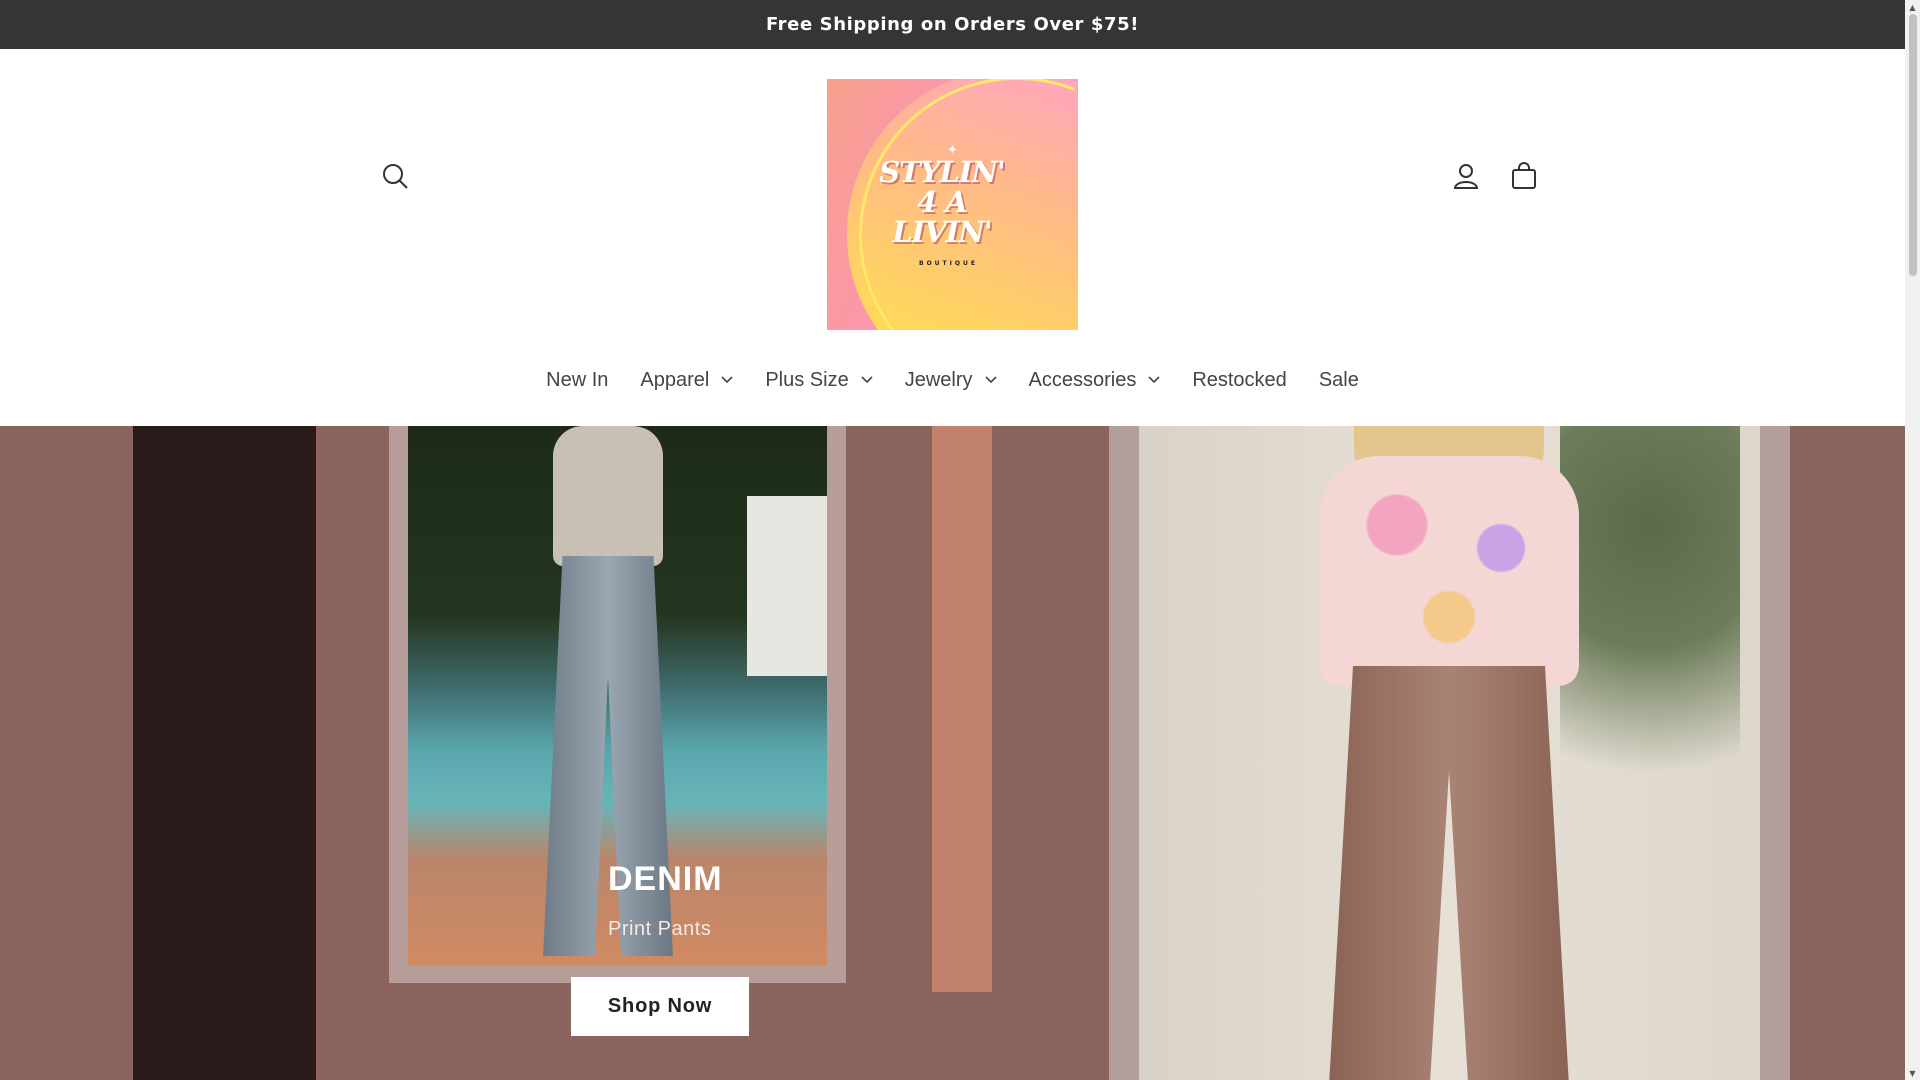 Image resolution: width=1920 pixels, height=1080 pixels. What do you see at coordinates (686, 380) in the screenshot?
I see `nav-item-apparel: Apparel` at bounding box center [686, 380].